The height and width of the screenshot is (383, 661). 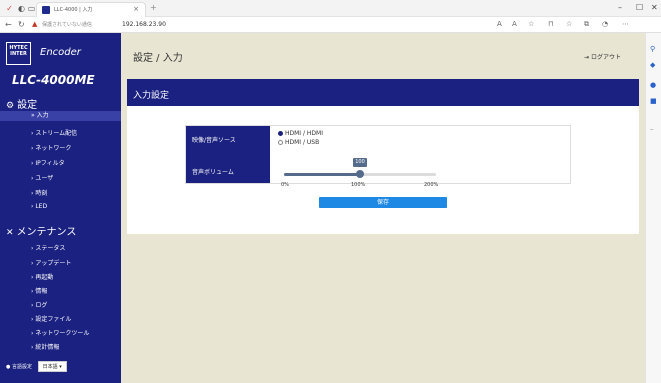 What do you see at coordinates (605, 24) in the screenshot?
I see `profile-icon: ◔` at bounding box center [605, 24].